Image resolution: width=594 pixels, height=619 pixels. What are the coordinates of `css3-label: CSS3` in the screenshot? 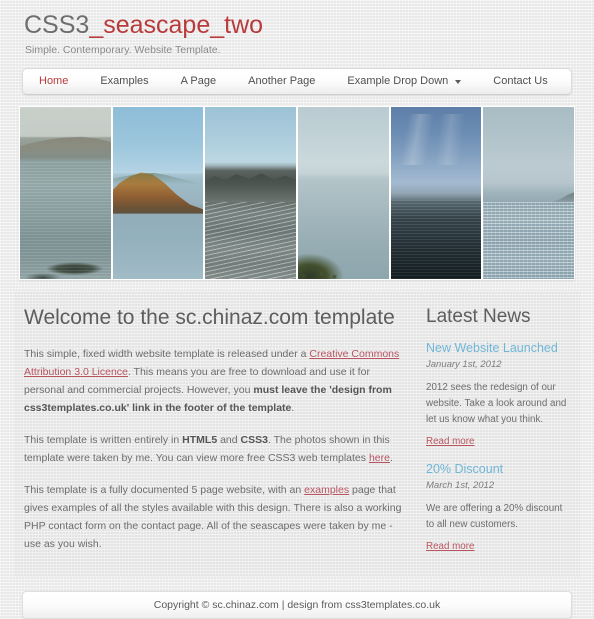 It's located at (254, 440).